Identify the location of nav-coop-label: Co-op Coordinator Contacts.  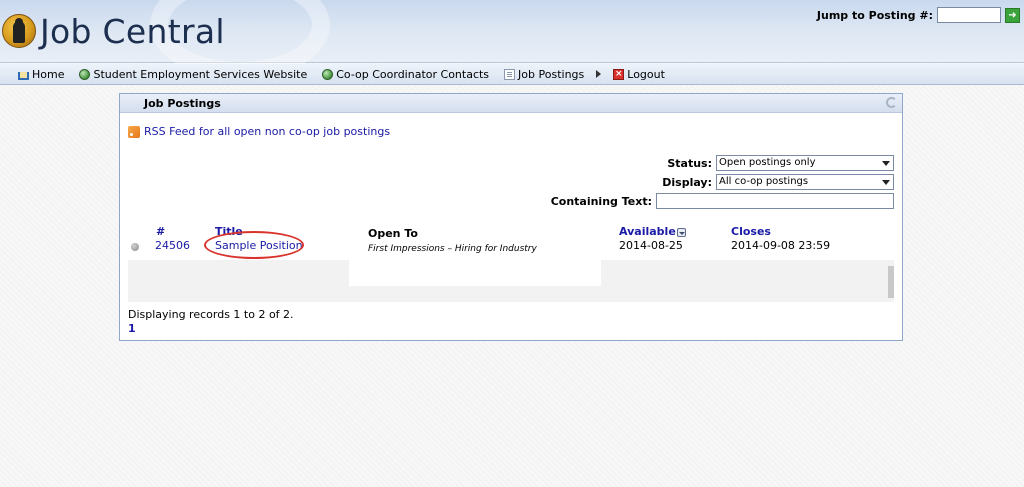
(413, 74).